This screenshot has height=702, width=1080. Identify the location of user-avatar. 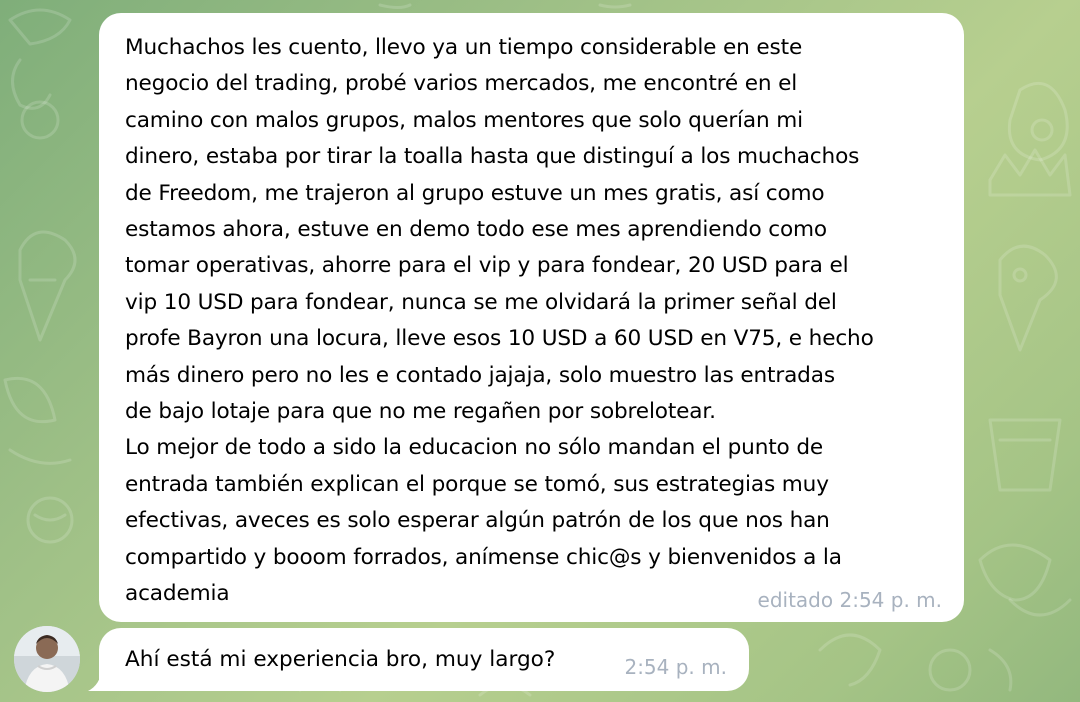
(47, 659).